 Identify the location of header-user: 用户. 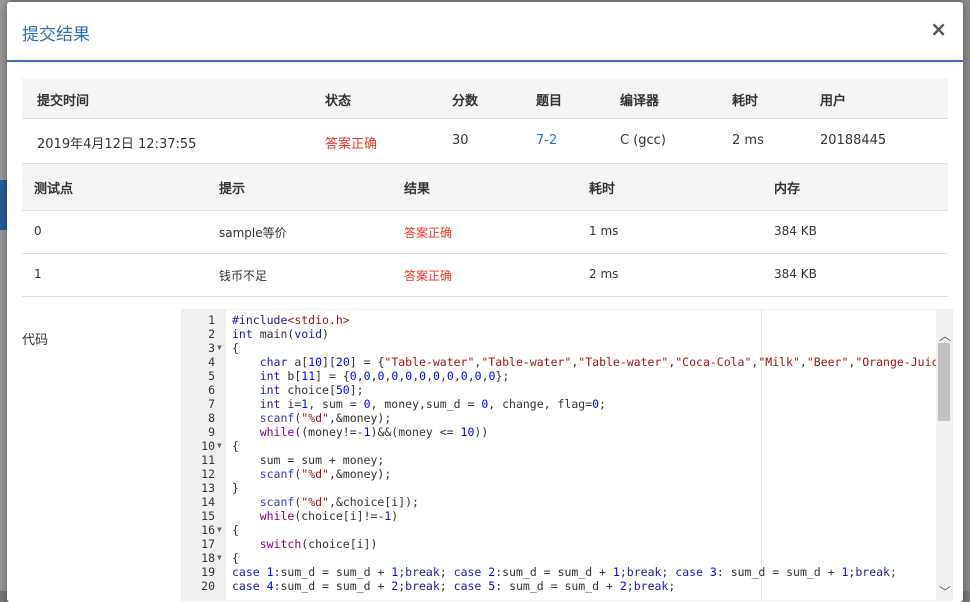
(833, 101).